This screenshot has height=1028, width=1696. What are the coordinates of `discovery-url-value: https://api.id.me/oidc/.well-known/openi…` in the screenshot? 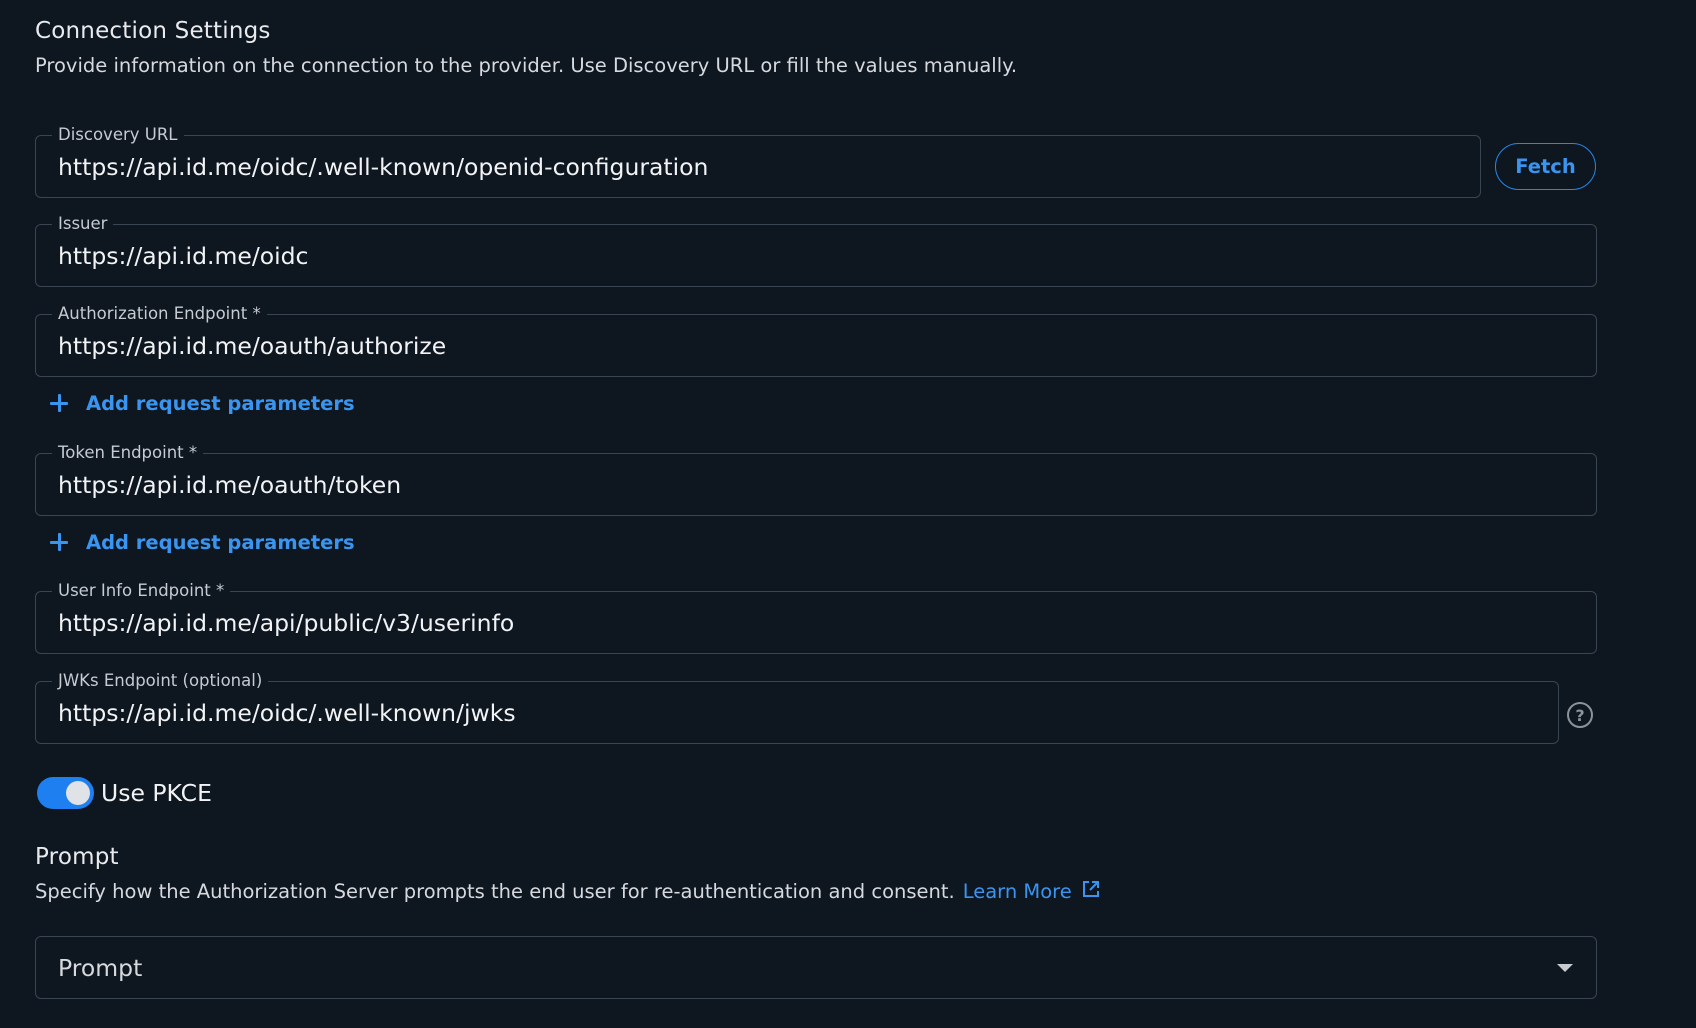 It's located at (383, 167).